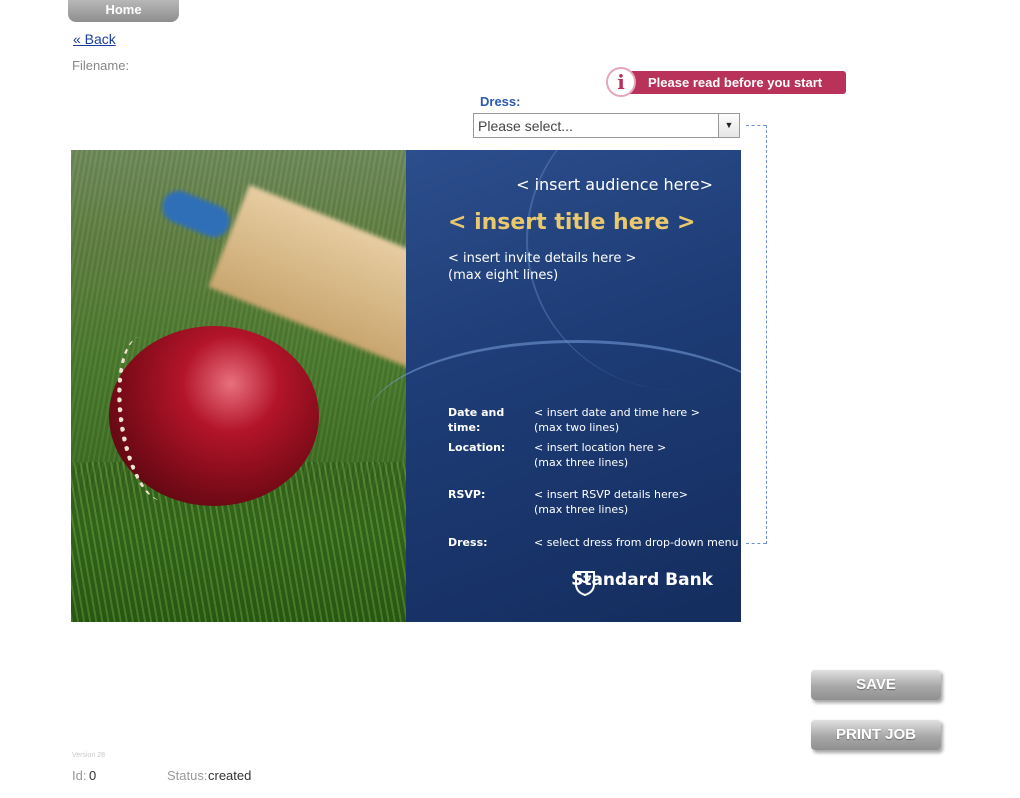 The image size is (1020, 798). Describe the element at coordinates (606, 125) in the screenshot. I see `dress-select: Please select... ▼` at that location.